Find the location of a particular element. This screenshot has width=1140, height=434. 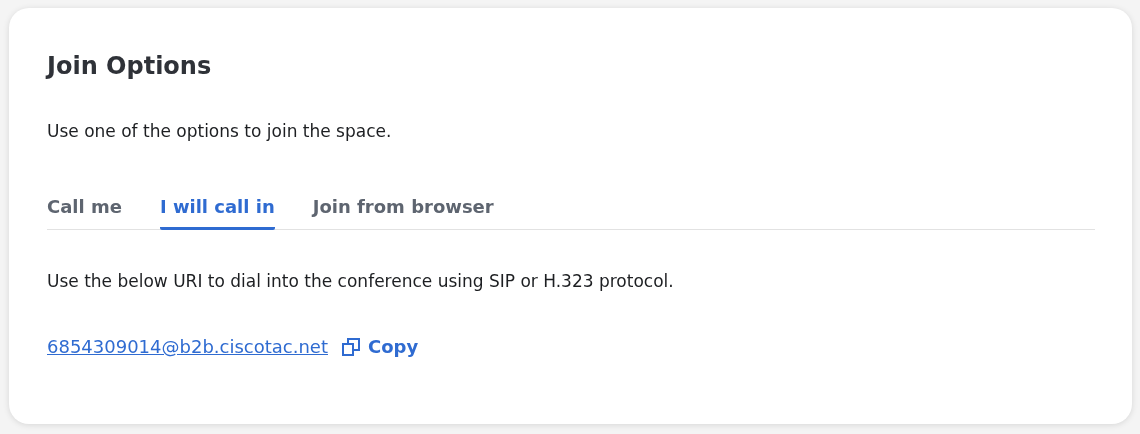

copy-icon is located at coordinates (351, 346).